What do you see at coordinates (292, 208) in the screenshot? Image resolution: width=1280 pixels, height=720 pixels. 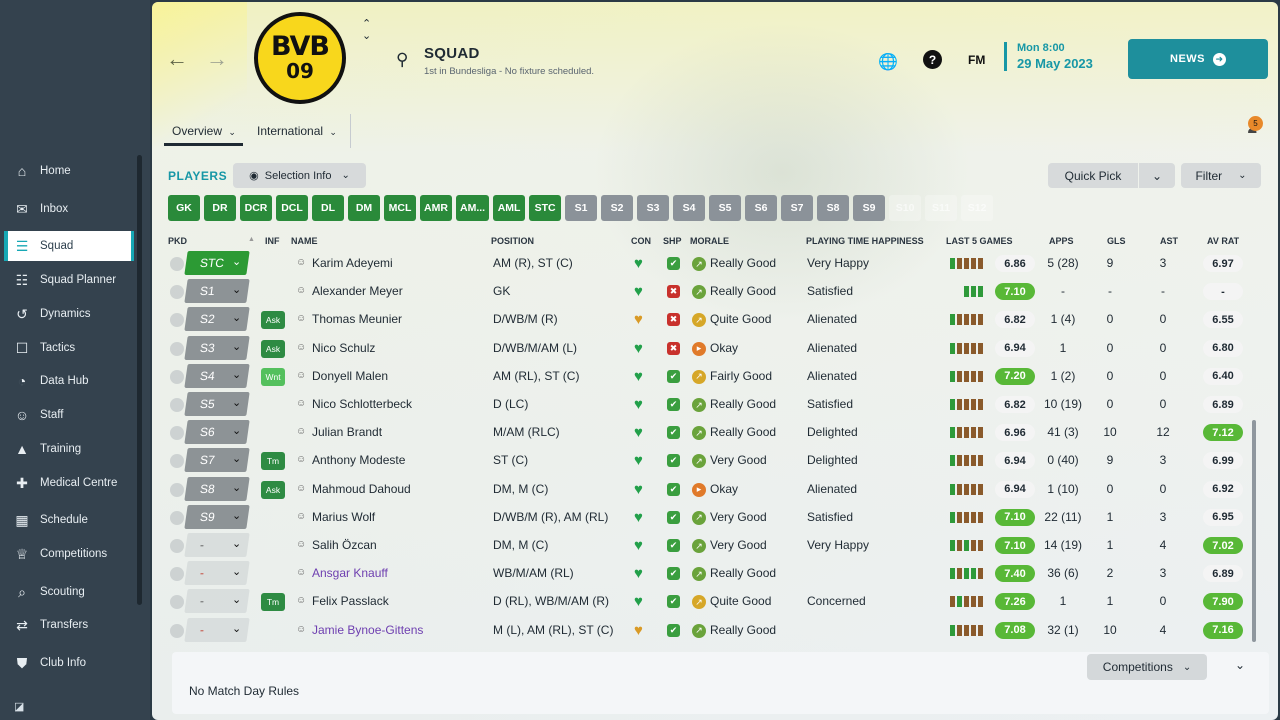 I see `position-chip: DCL` at bounding box center [292, 208].